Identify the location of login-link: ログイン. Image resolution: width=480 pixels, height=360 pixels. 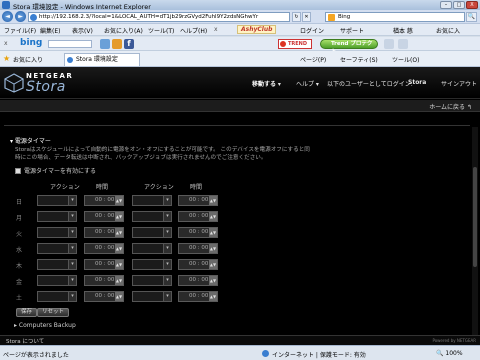
(312, 30).